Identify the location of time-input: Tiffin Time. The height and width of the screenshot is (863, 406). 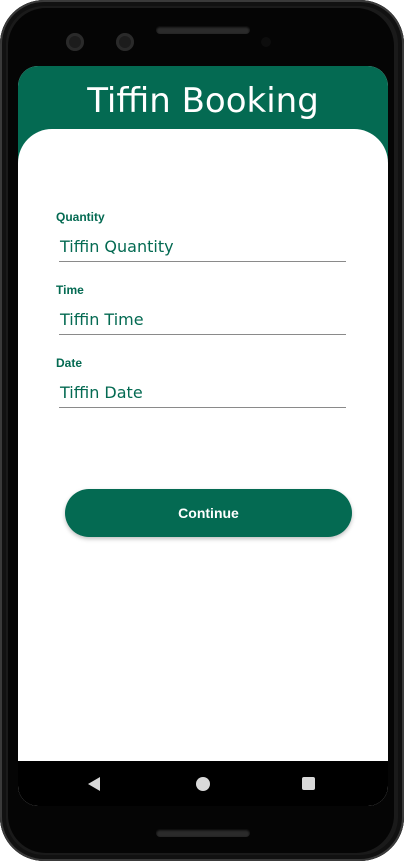
(202, 320).